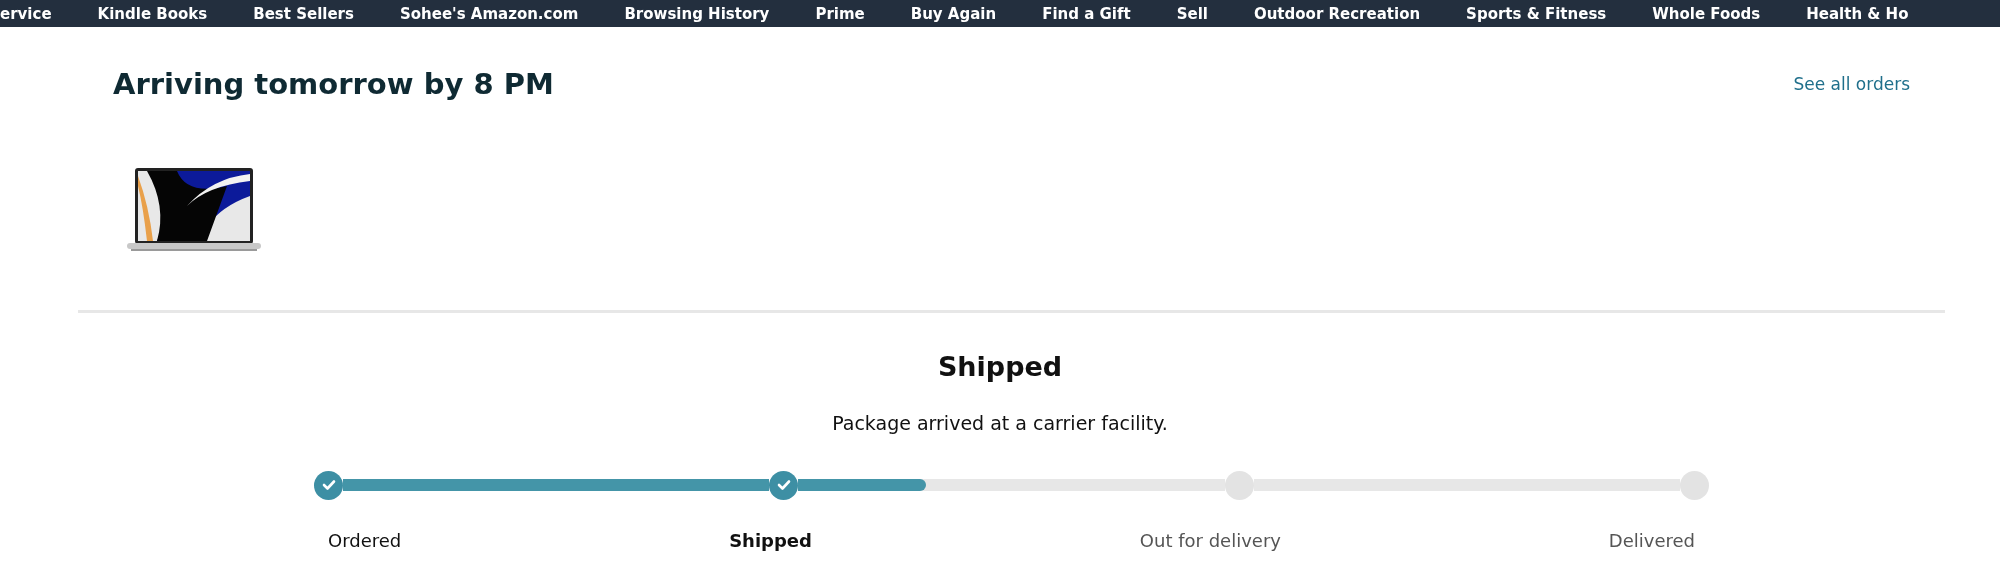 Image resolution: width=2000 pixels, height=564 pixels. Describe the element at coordinates (303, 13) in the screenshot. I see `nav-link: Best Sellers` at that location.